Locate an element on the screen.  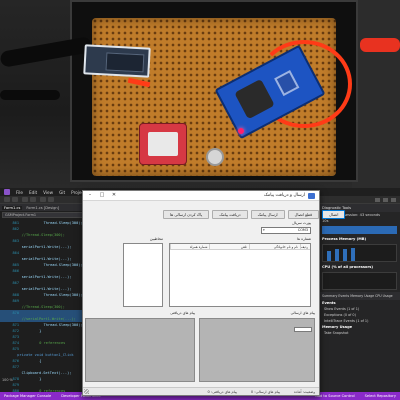
line-text: { is located at coordinates (32, 361).